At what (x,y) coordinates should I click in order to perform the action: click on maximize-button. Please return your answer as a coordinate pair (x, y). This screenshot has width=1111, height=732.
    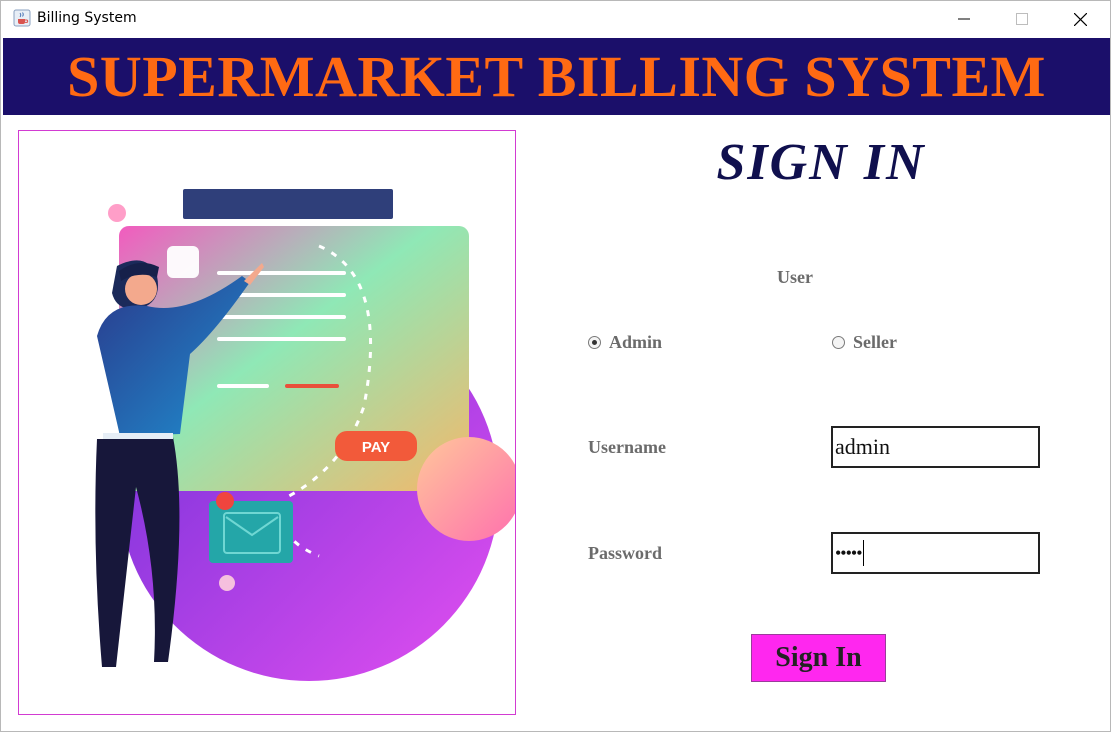
    Looking at the image, I should click on (1022, 19).